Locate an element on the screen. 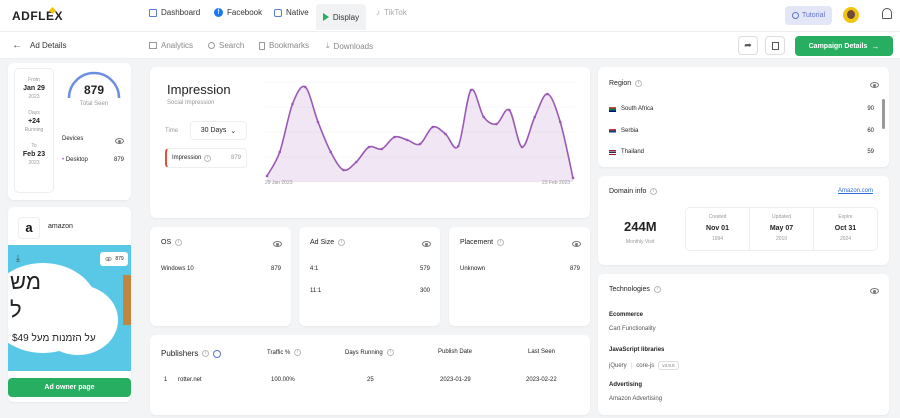 The image size is (900, 418). subnav-search: Search is located at coordinates (226, 45).